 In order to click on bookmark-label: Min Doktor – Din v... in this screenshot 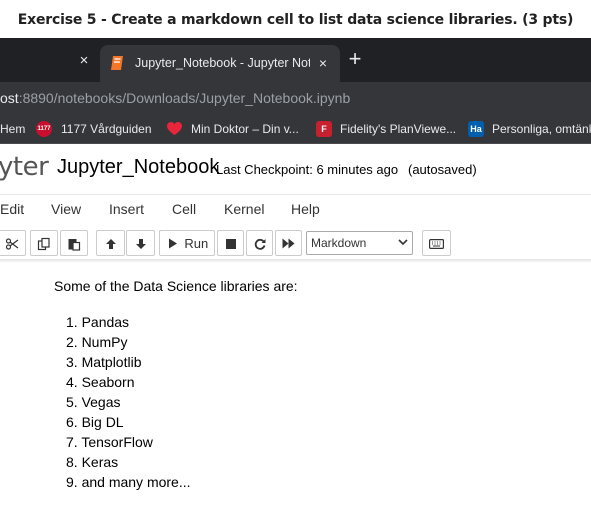, I will do `click(245, 129)`.